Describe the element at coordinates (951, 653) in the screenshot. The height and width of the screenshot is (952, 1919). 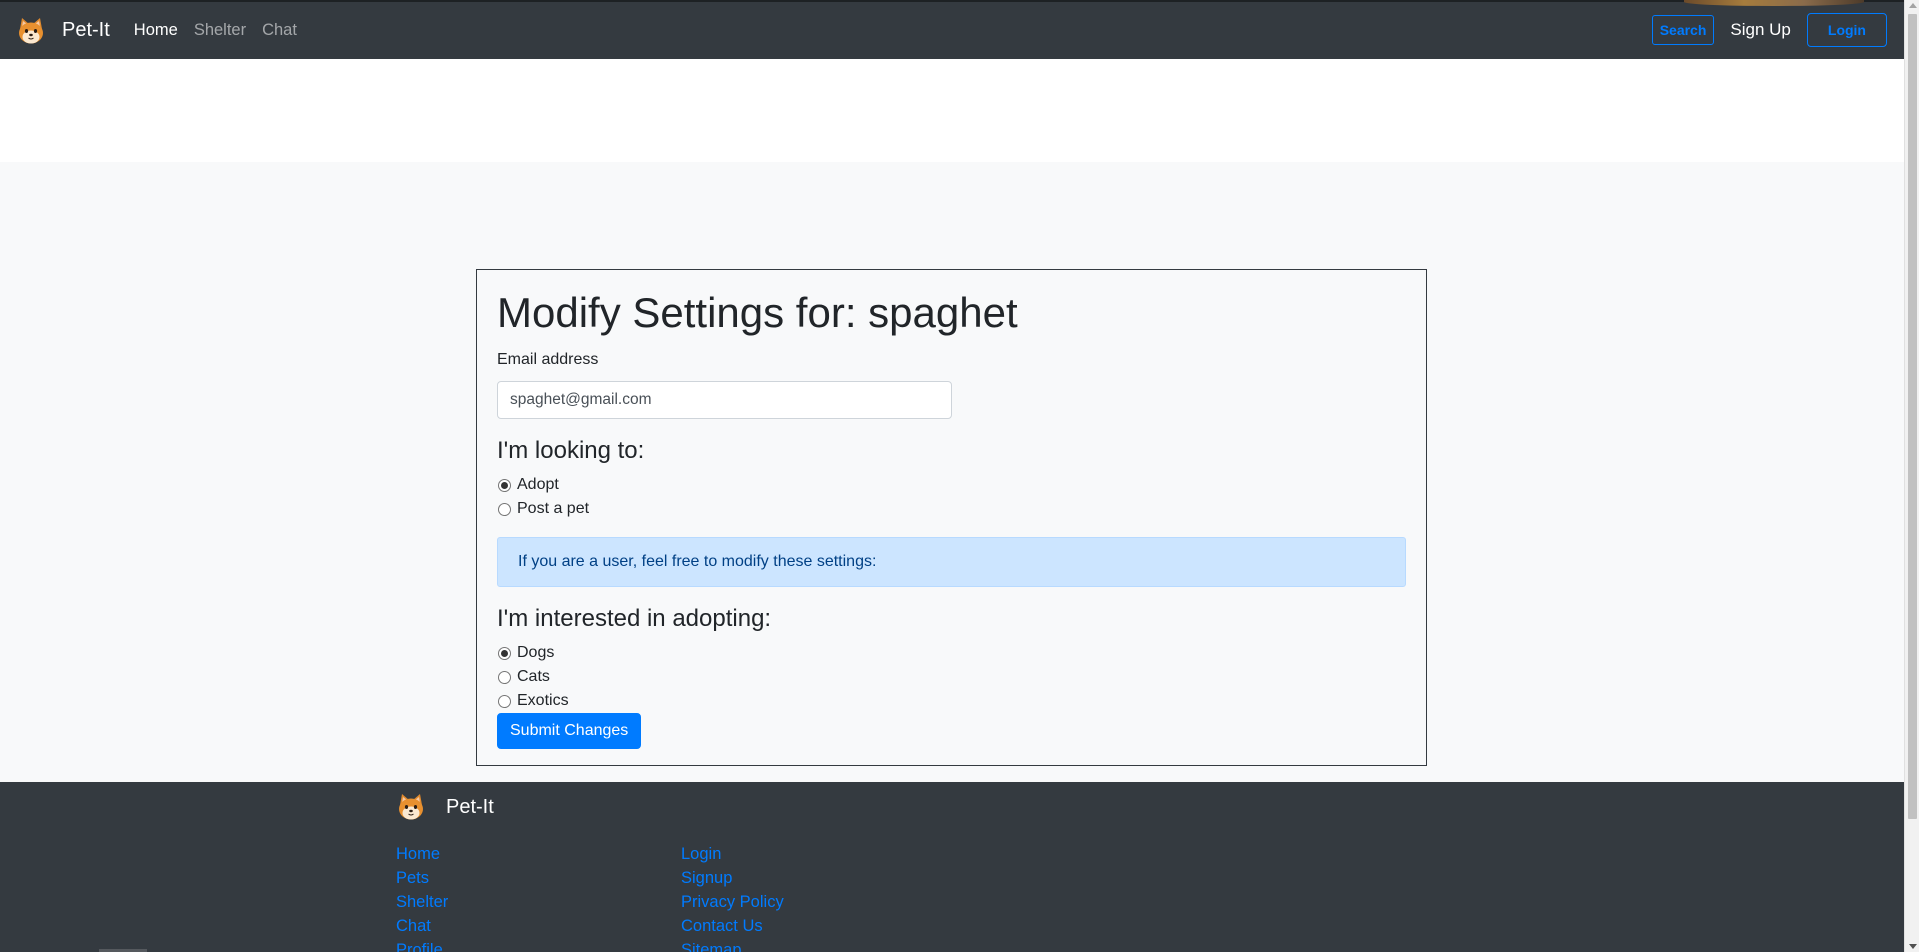
I see `radio-option-dogs: Dogs` at that location.